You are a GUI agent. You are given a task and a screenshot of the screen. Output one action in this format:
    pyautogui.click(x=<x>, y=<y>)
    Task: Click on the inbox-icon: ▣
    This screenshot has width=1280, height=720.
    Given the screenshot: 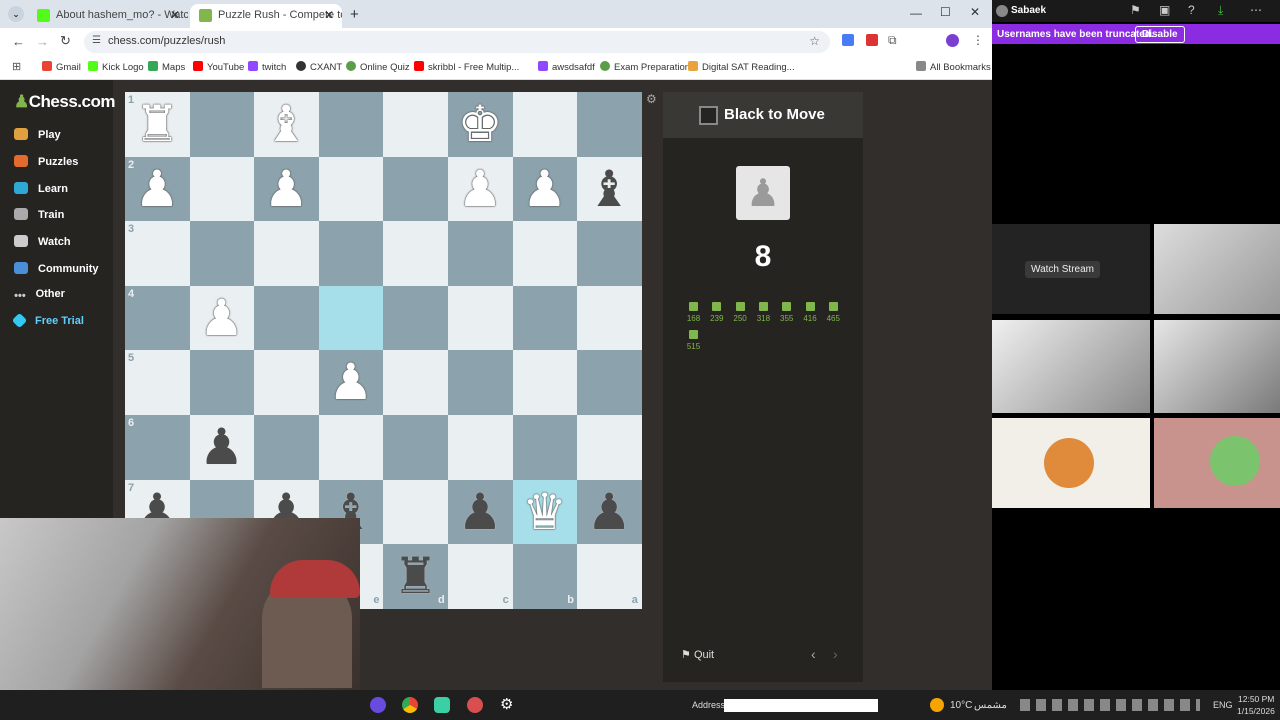 What is the action you would take?
    pyautogui.click(x=1164, y=10)
    